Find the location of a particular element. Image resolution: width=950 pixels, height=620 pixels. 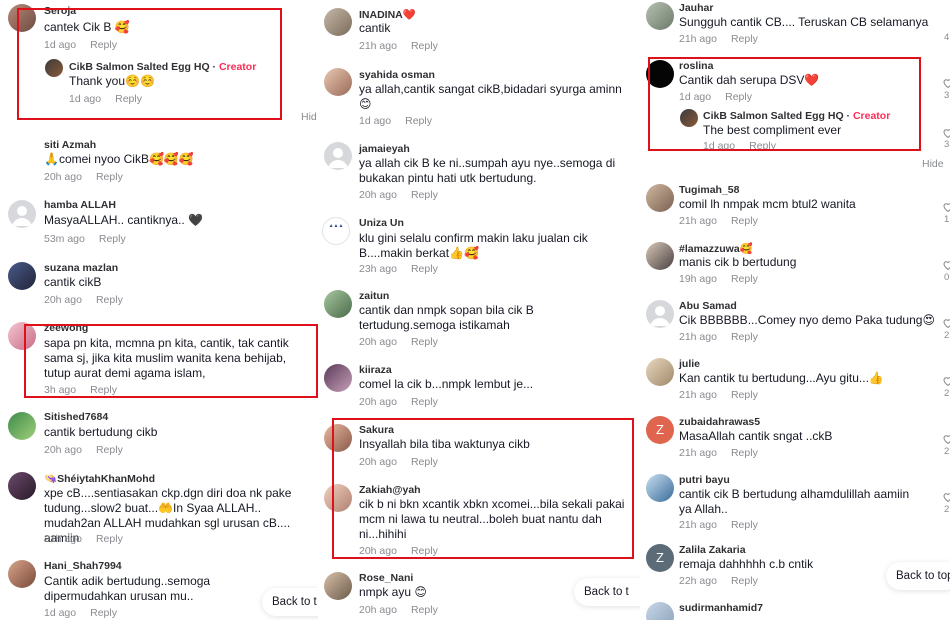

comment-text: Cik BBBBBB...Comey nyo demo Paka tudung😍 is located at coordinates (807, 320).